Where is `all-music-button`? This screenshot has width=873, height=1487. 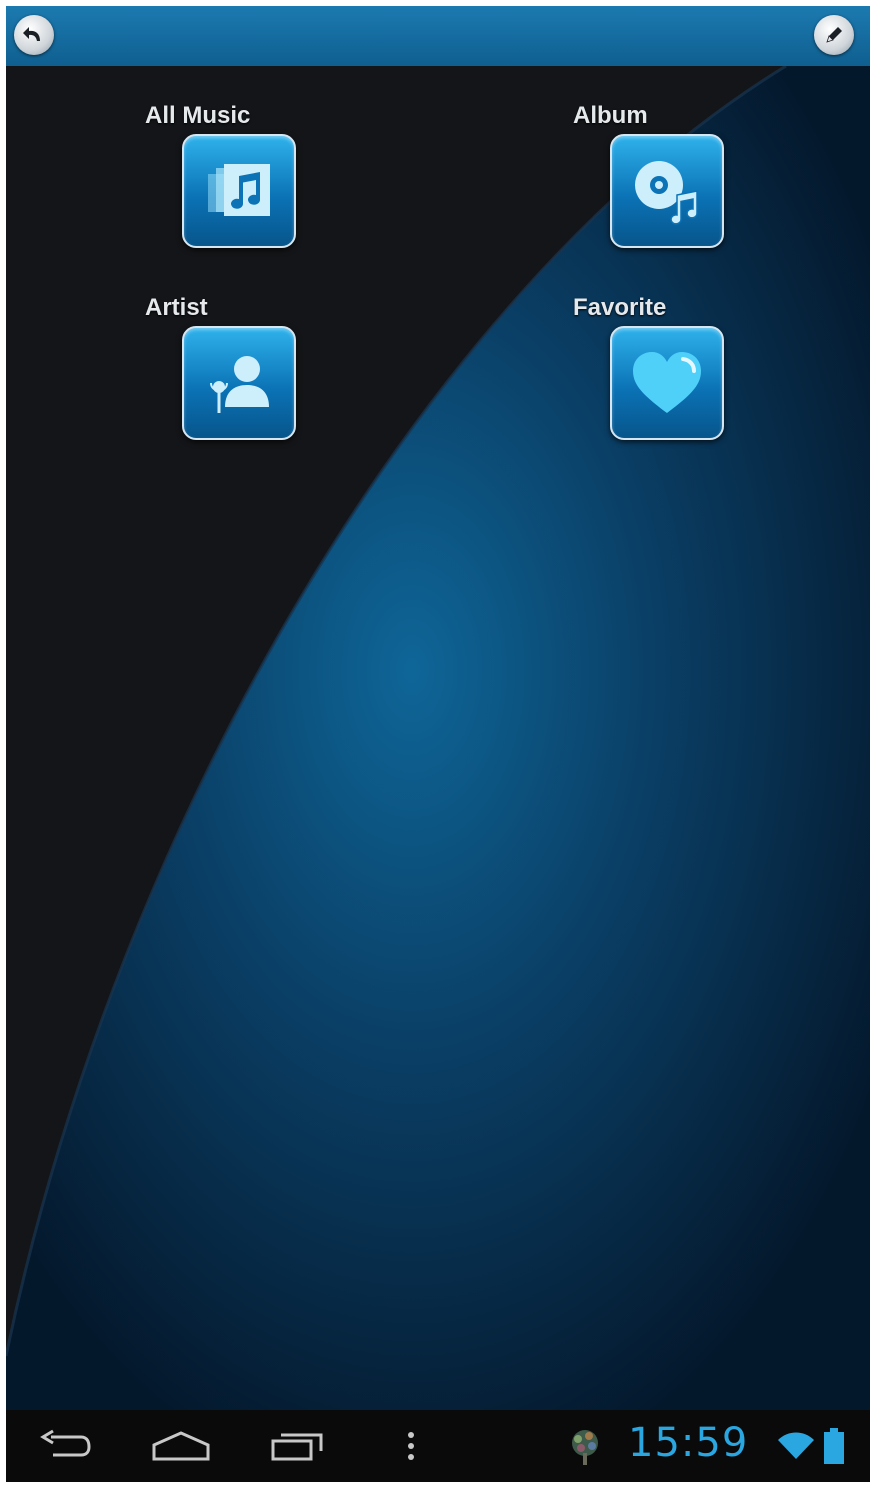
all-music-button is located at coordinates (239, 191).